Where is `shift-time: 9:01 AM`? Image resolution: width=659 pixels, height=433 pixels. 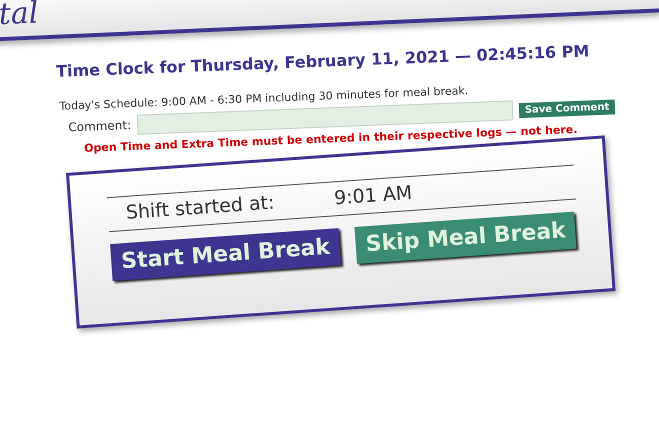
shift-time: 9:01 AM is located at coordinates (373, 196).